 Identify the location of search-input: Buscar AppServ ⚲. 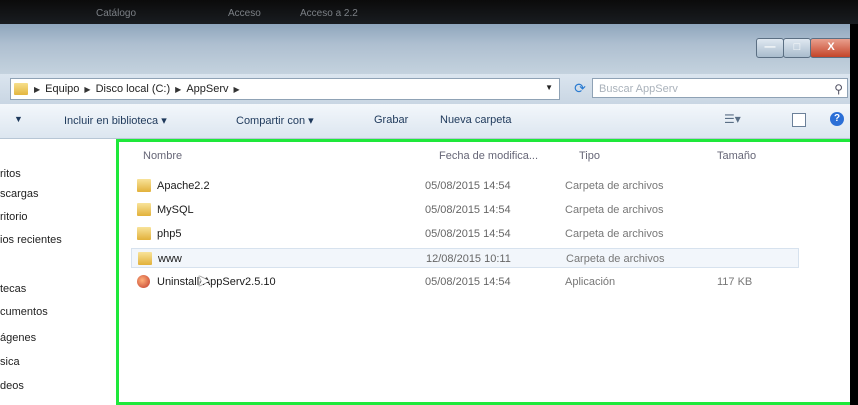
(720, 88).